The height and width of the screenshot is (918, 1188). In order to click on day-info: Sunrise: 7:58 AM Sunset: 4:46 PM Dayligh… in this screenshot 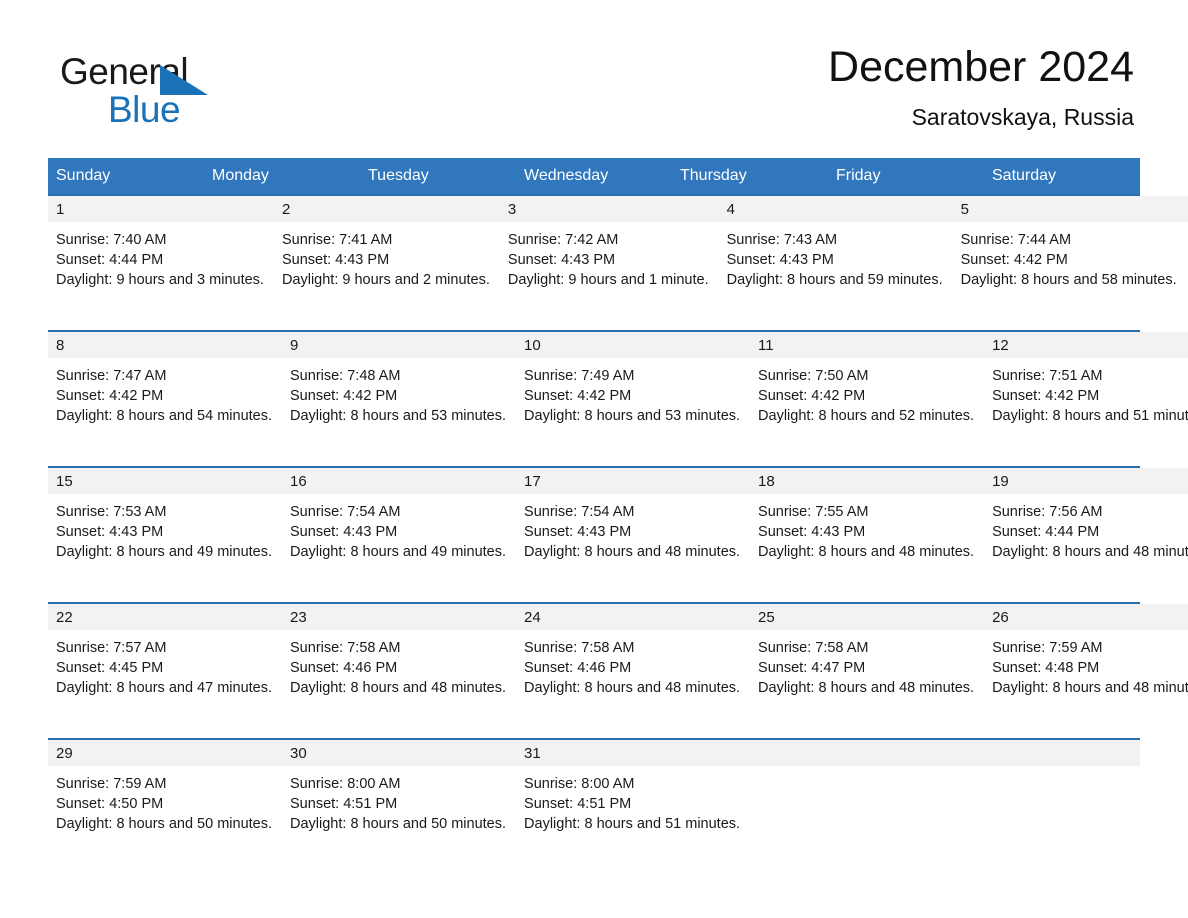, I will do `click(633, 664)`.